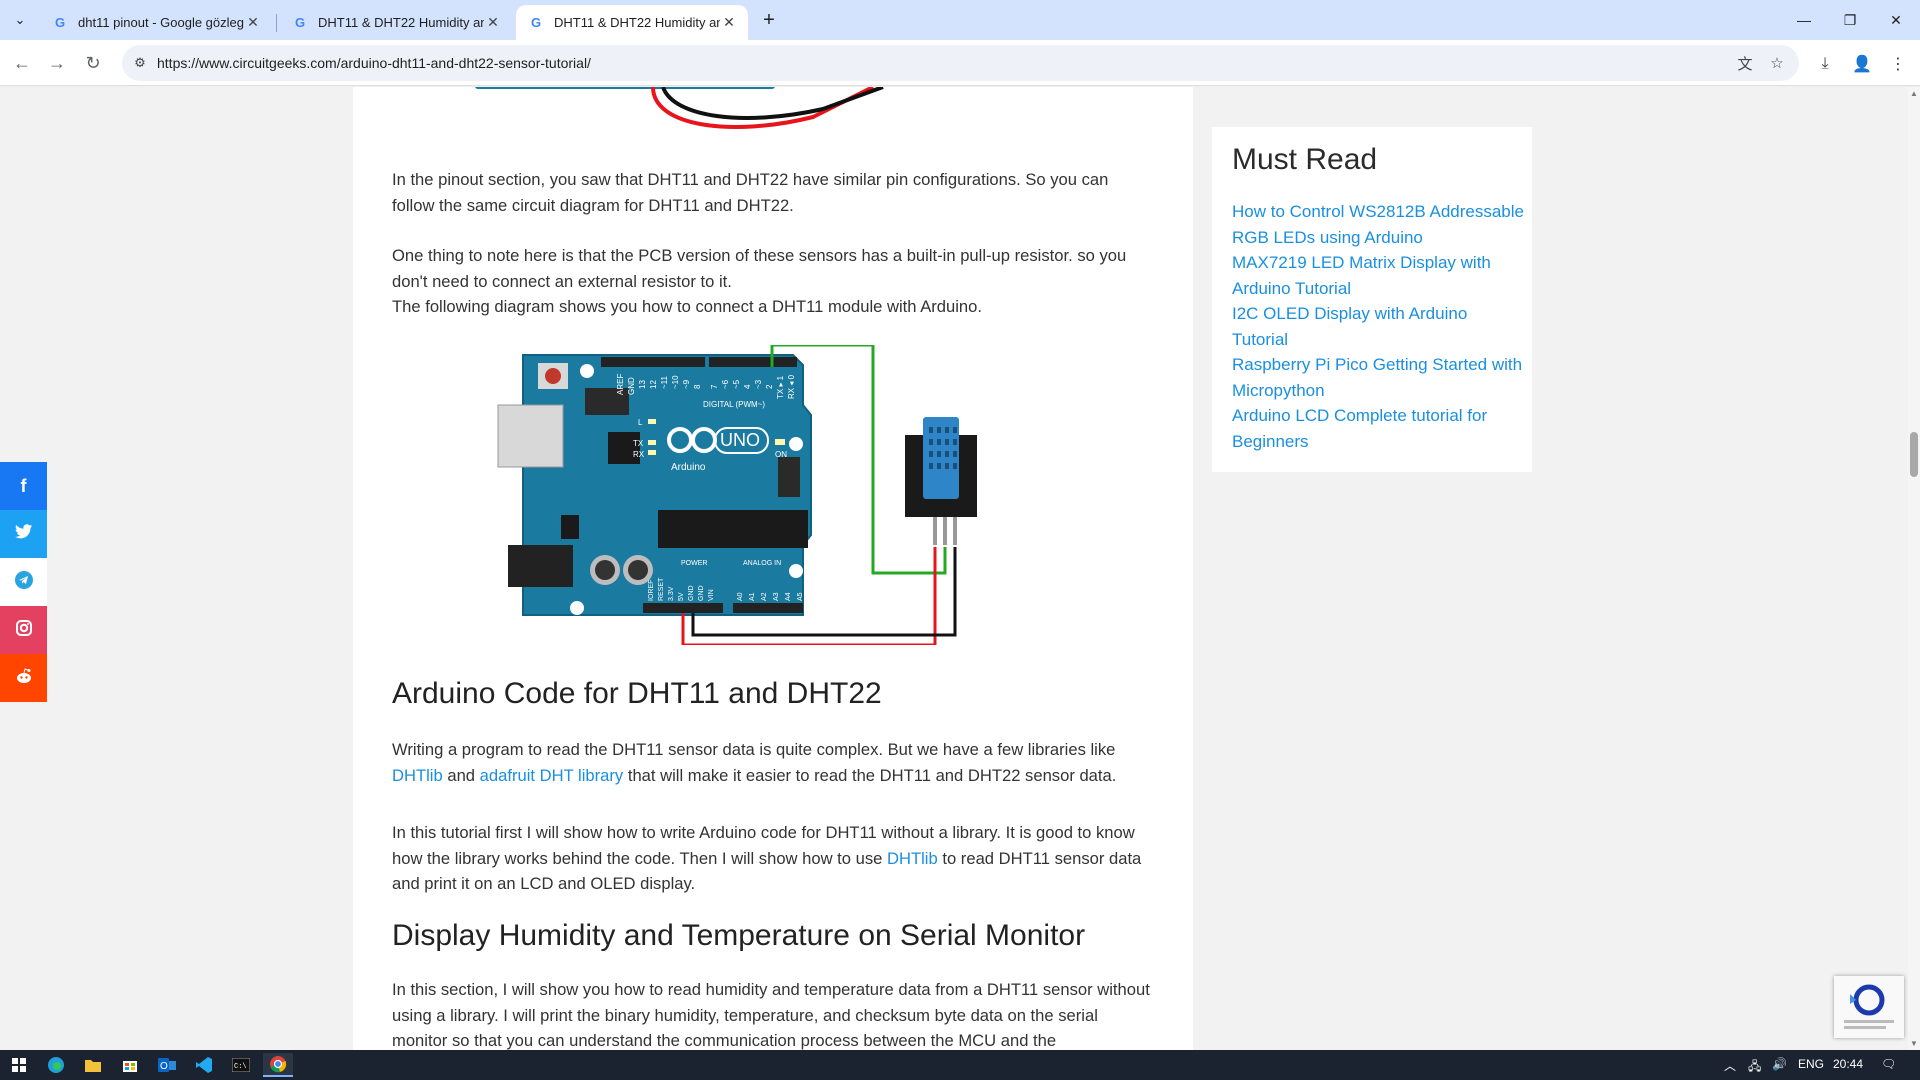 This screenshot has width=1920, height=1080. I want to click on label-tx1: TX ▸ 1, so click(780, 387).